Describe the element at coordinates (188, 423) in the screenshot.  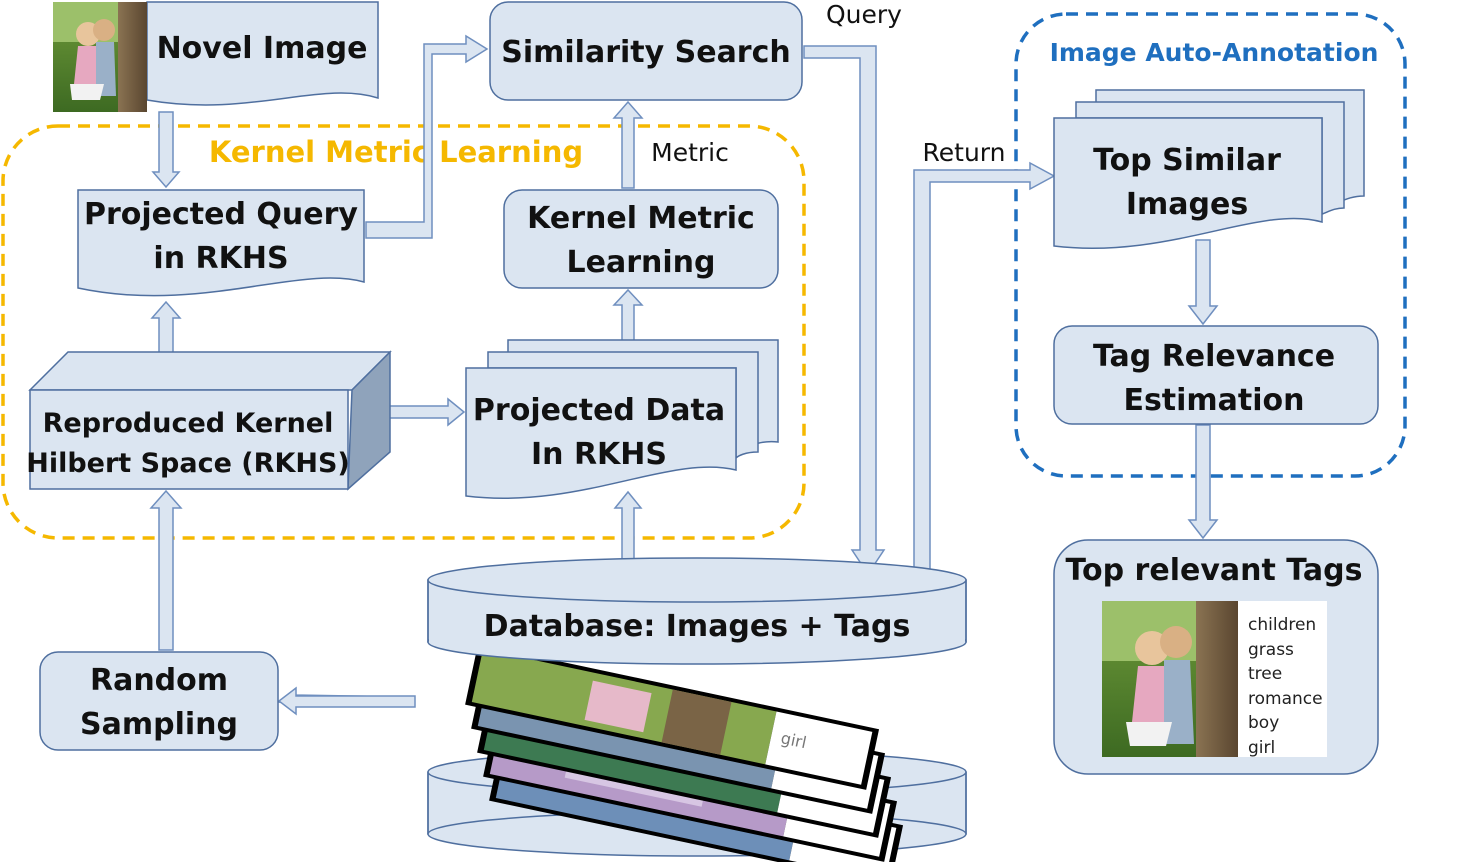
I see `rkhs-line1: Reproduced Kernel` at that location.